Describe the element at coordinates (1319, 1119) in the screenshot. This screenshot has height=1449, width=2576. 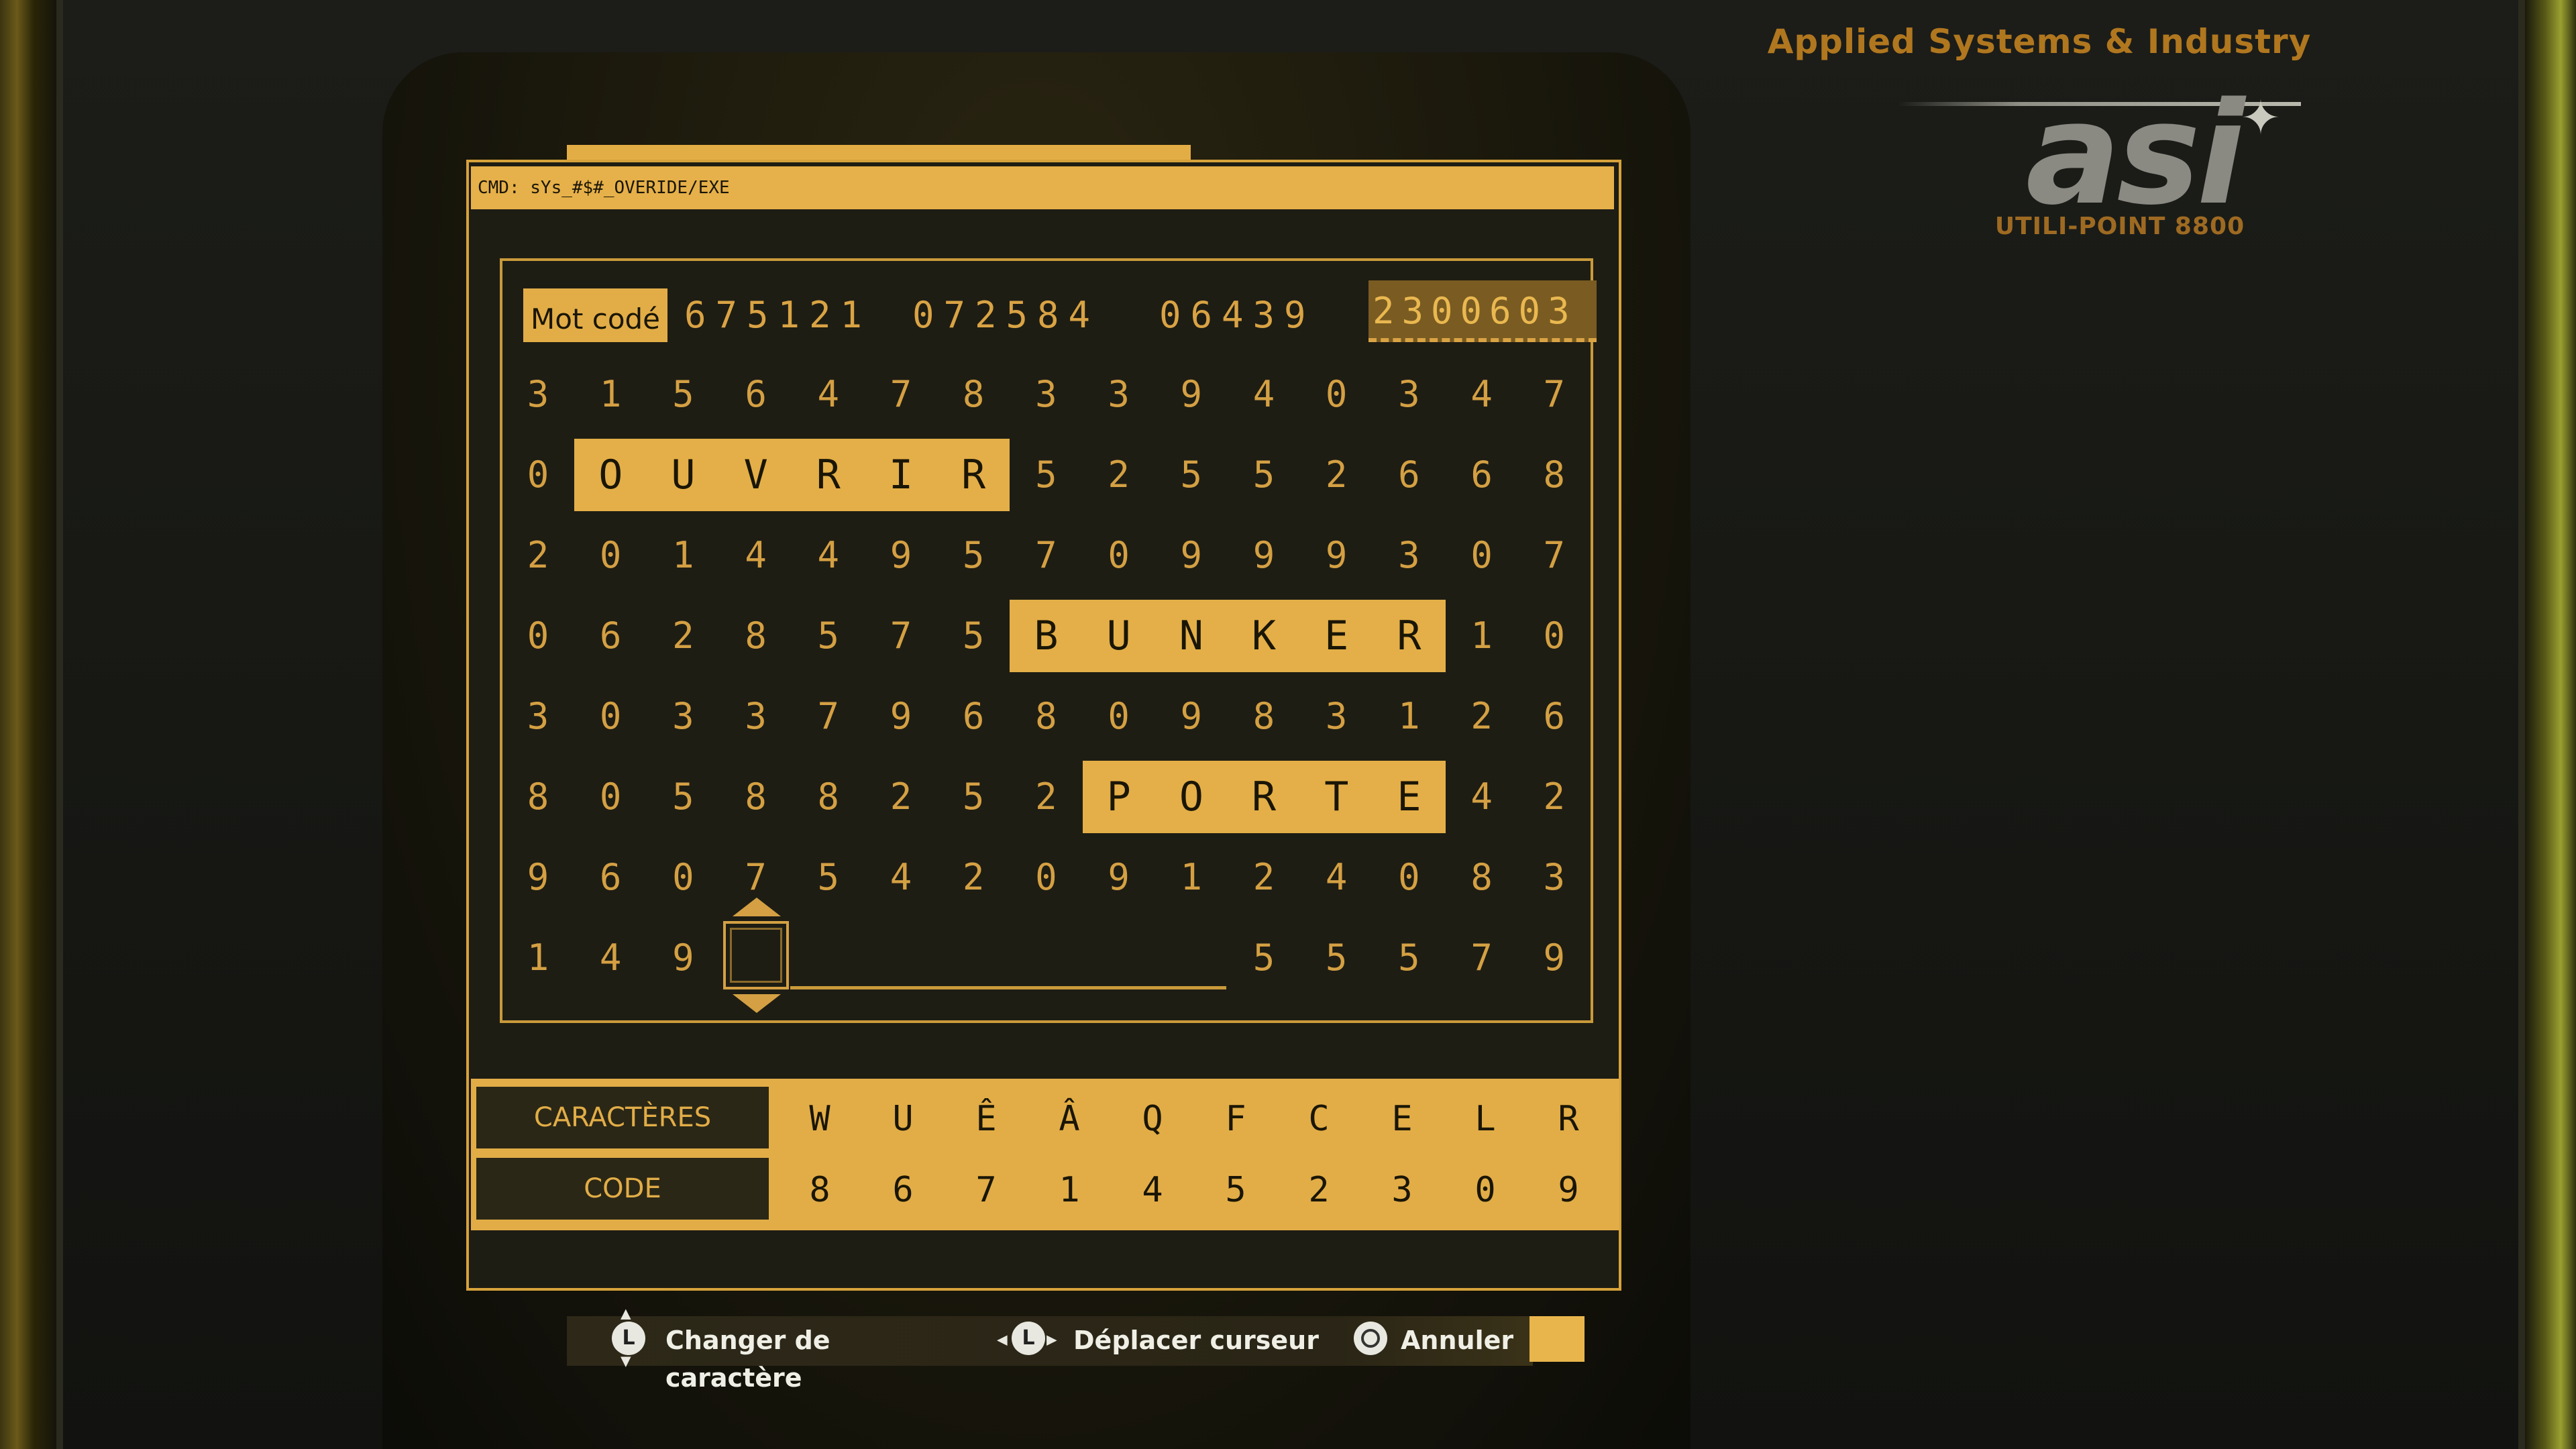
I see `legend-character: C` at that location.